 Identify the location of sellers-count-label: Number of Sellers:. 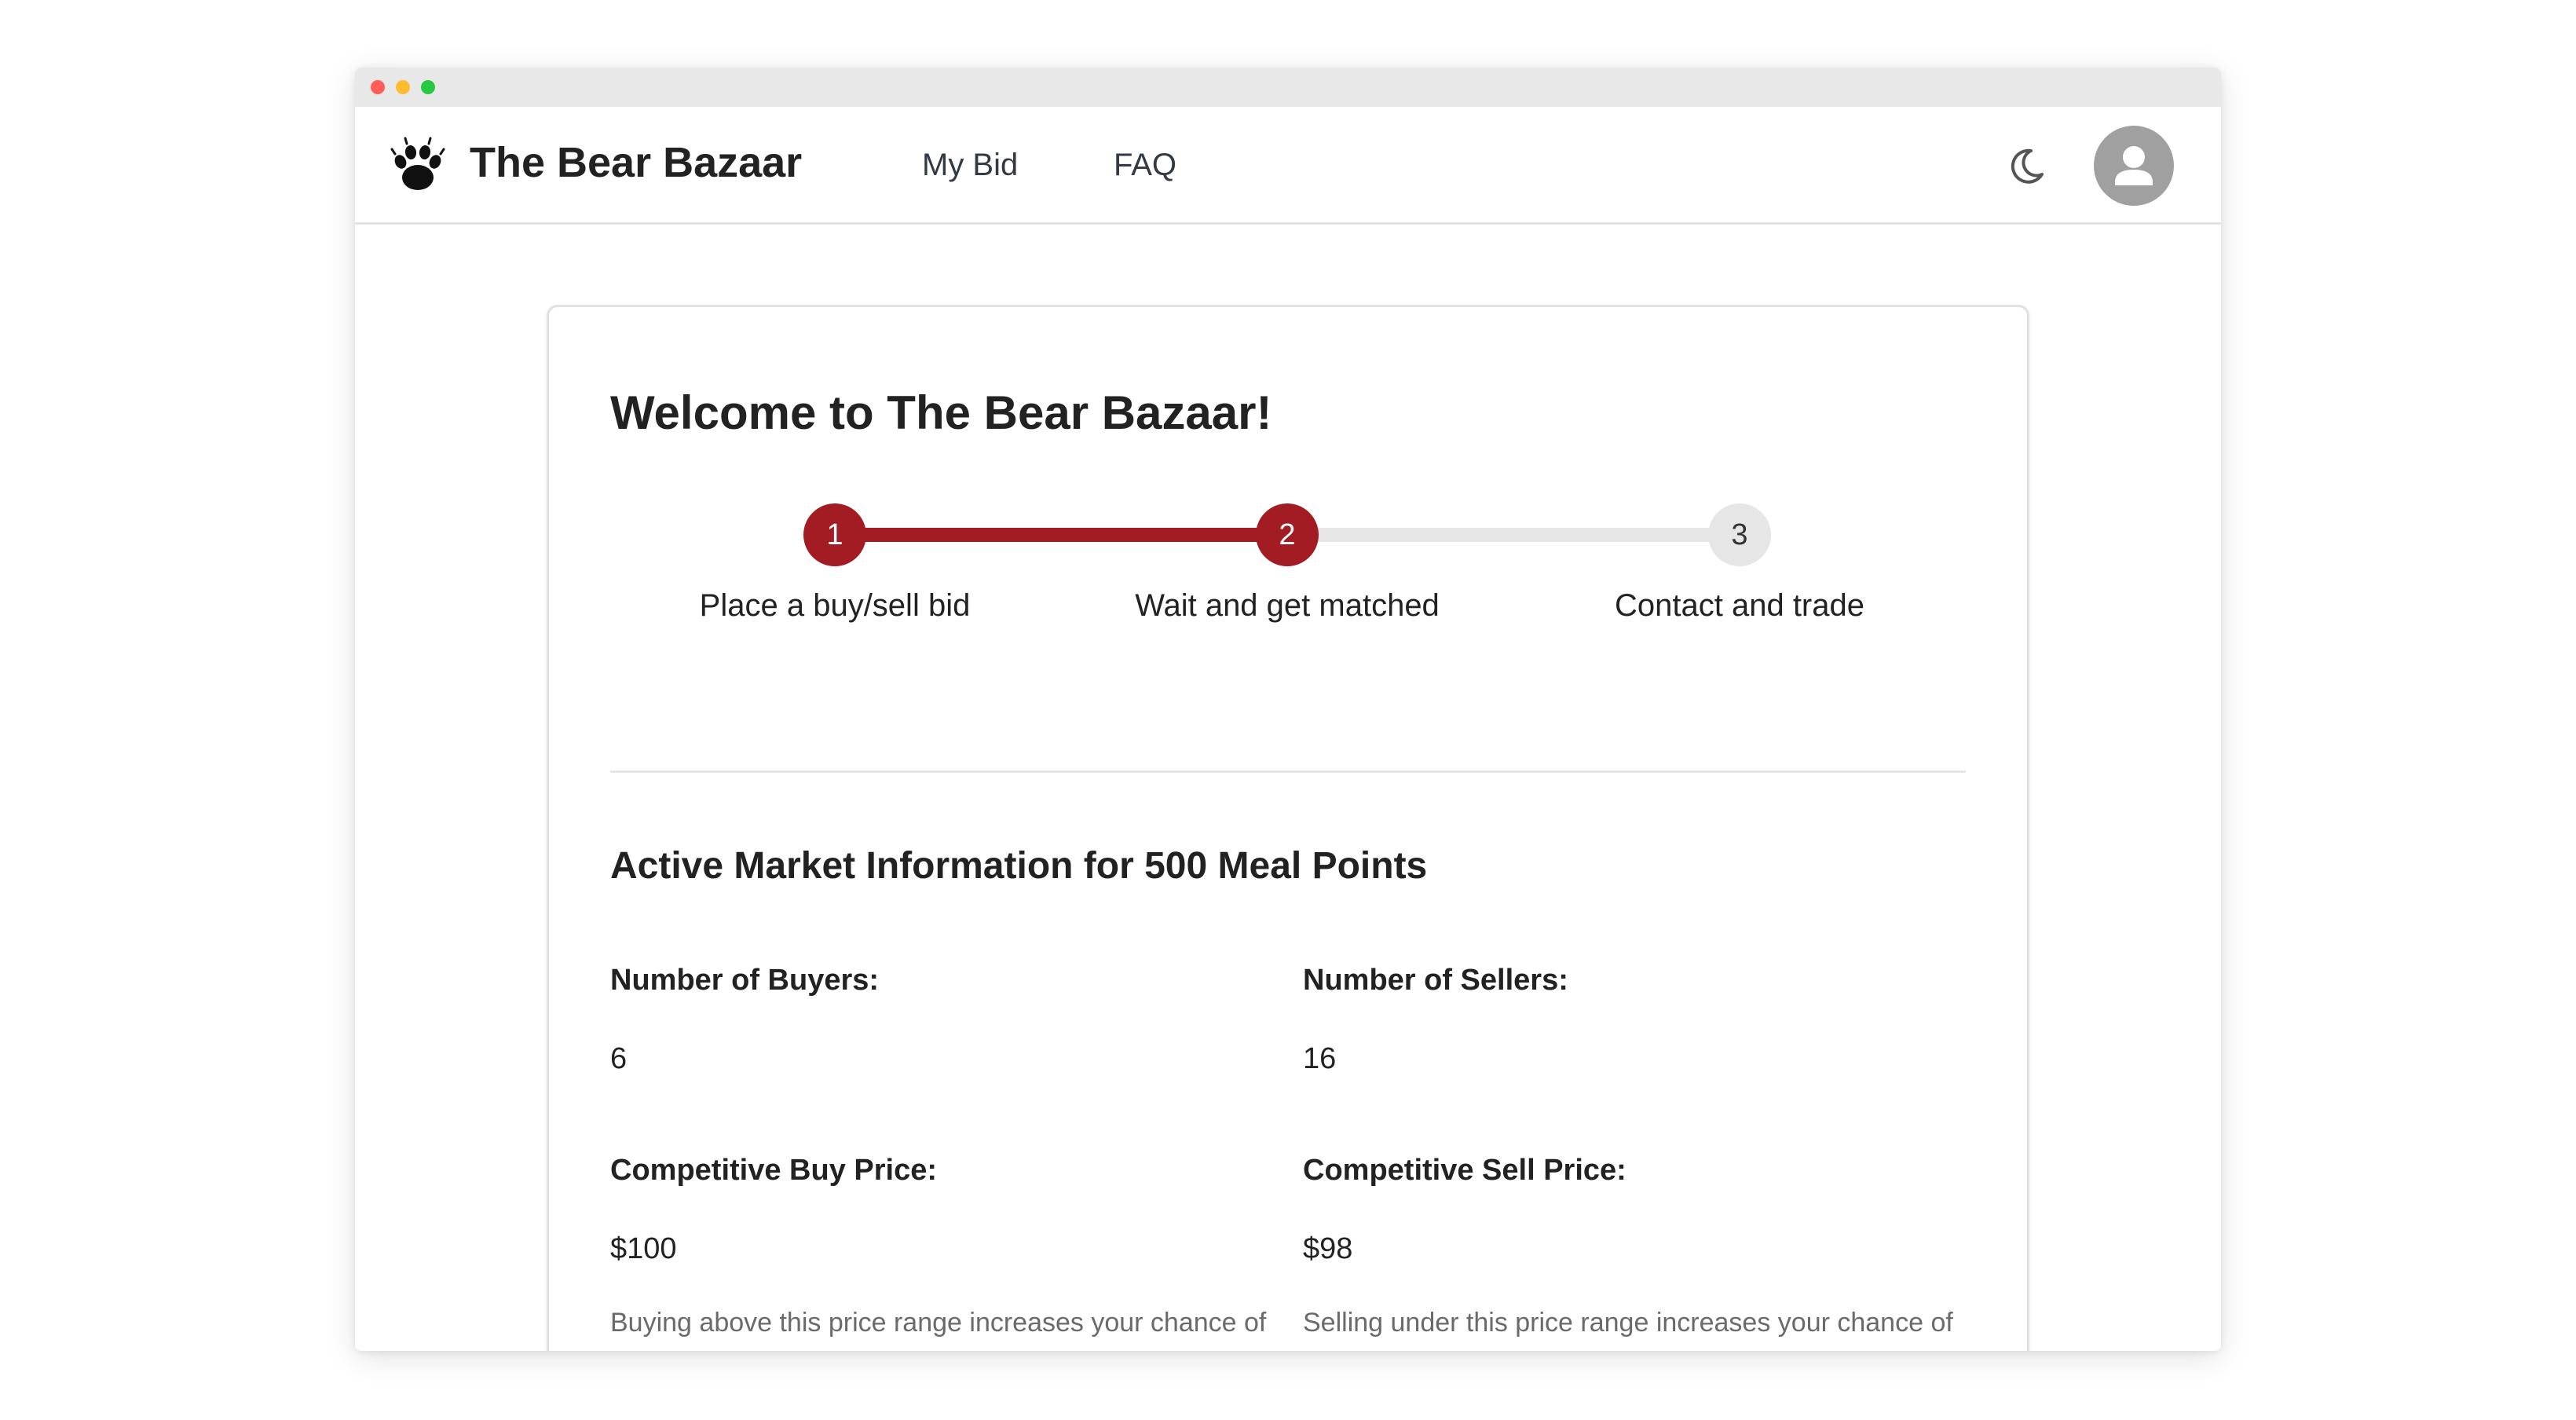
(1435, 981).